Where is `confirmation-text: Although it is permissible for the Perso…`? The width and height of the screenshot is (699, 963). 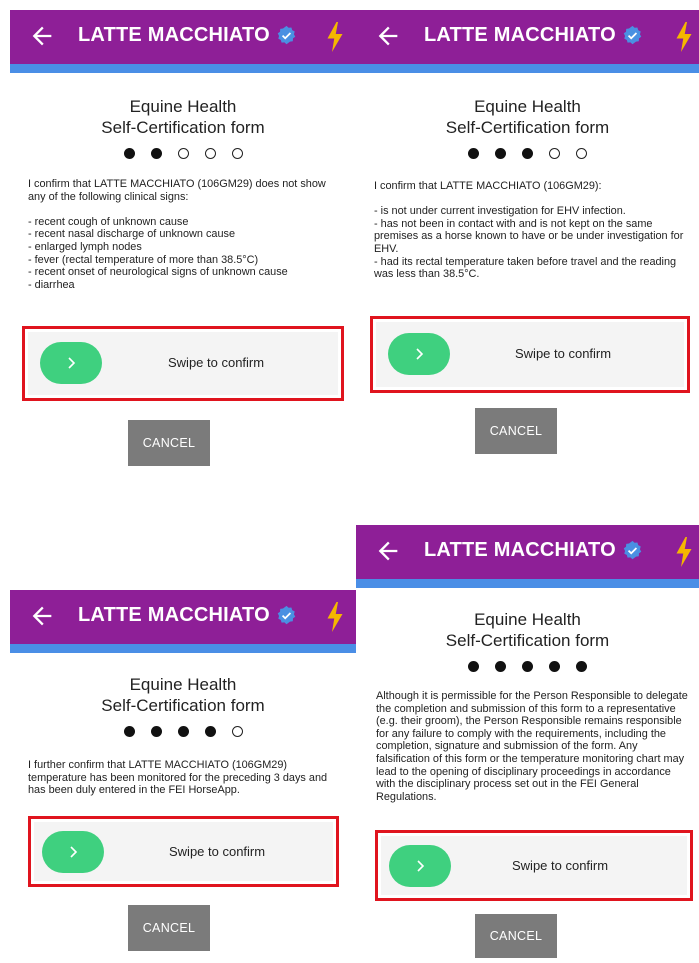 confirmation-text: Although it is permissible for the Perso… is located at coordinates (532, 746).